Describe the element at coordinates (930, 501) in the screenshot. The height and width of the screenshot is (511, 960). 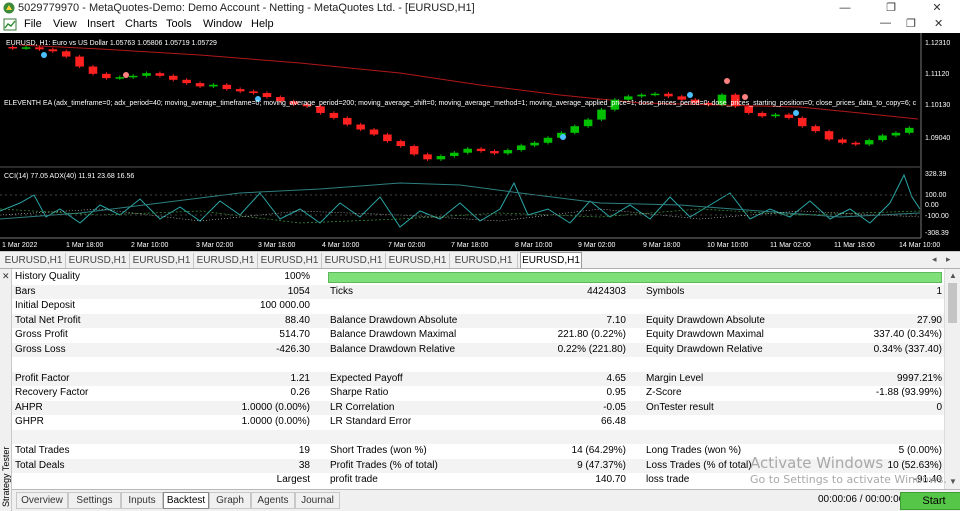
I see `start-button: Start` at that location.